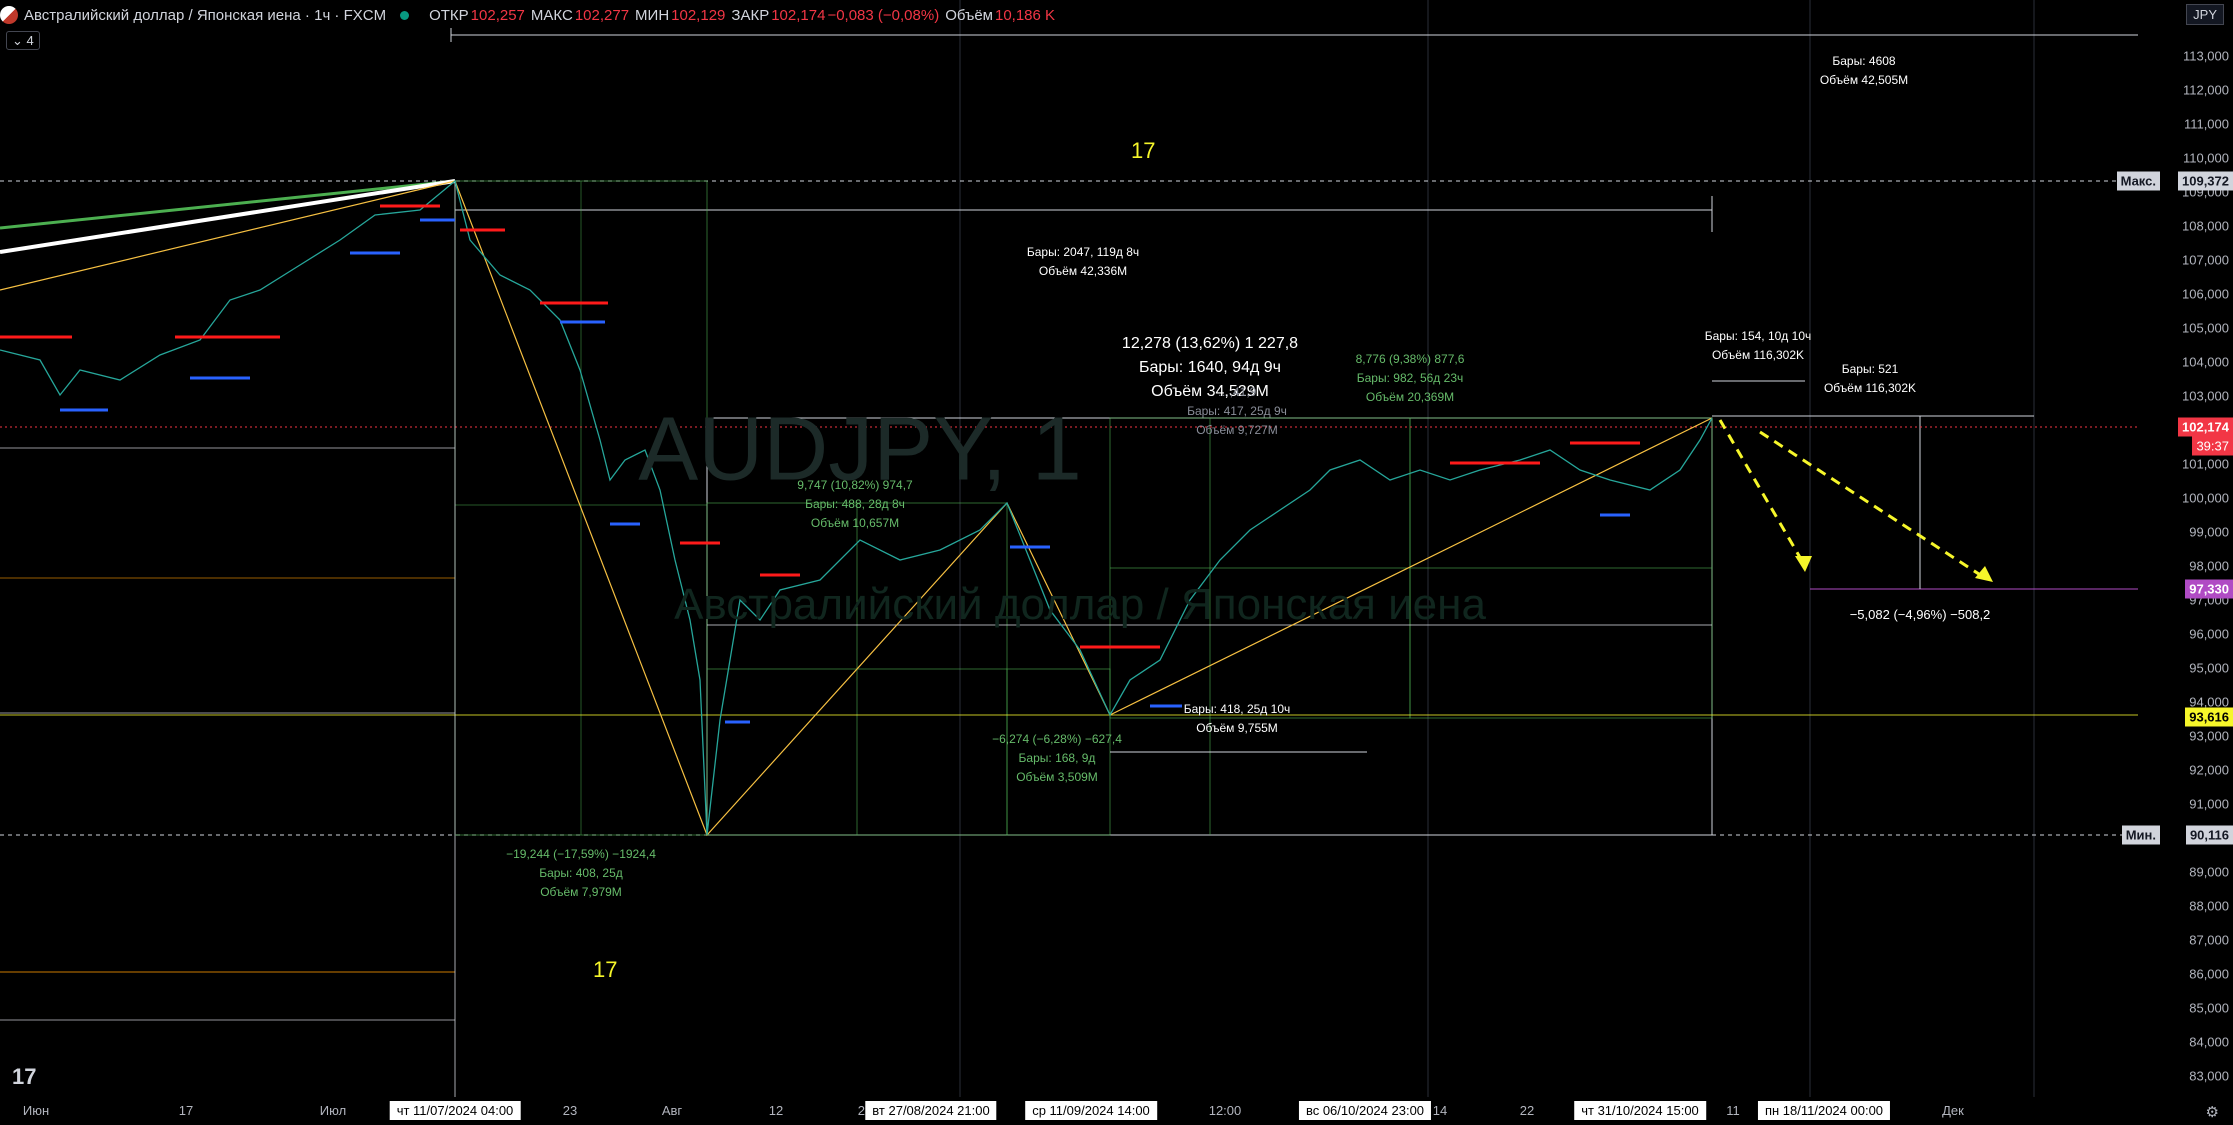  Describe the element at coordinates (776, 1110) in the screenshot. I see `time-tick: 12` at that location.